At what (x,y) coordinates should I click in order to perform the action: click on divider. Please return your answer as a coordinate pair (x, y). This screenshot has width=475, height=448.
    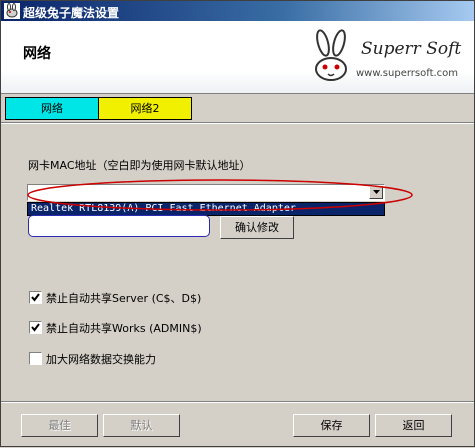
    Looking at the image, I should click on (237, 123).